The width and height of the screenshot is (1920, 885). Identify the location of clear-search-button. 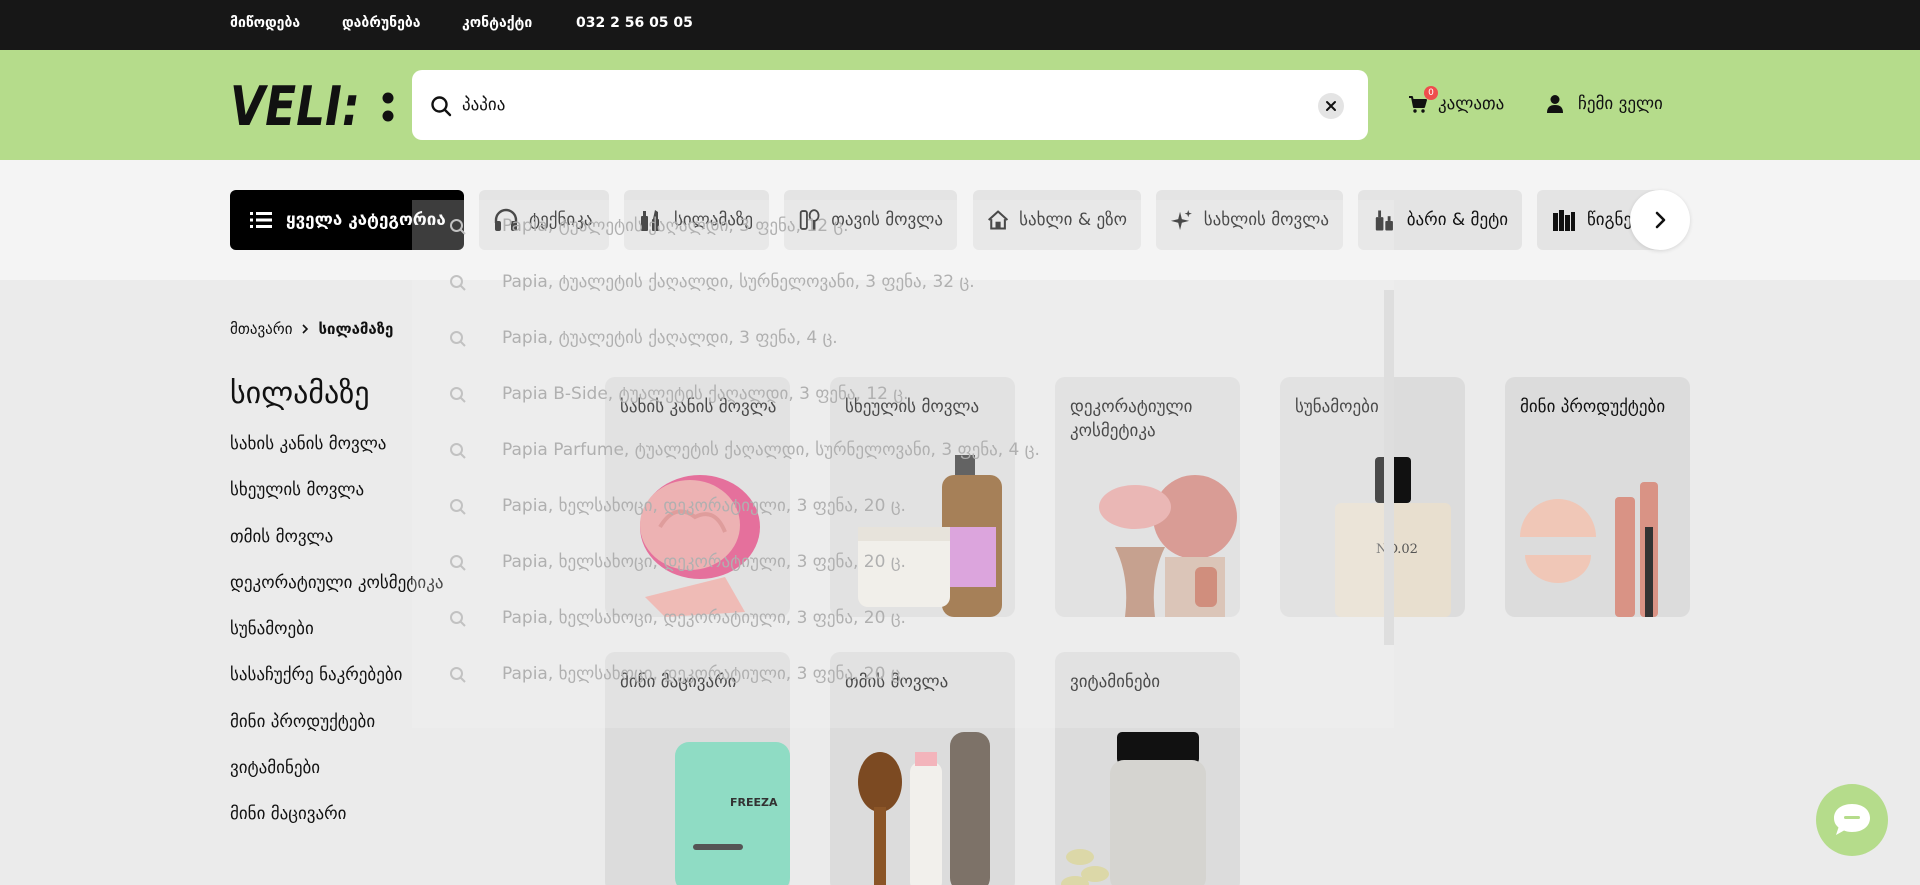
(1331, 106).